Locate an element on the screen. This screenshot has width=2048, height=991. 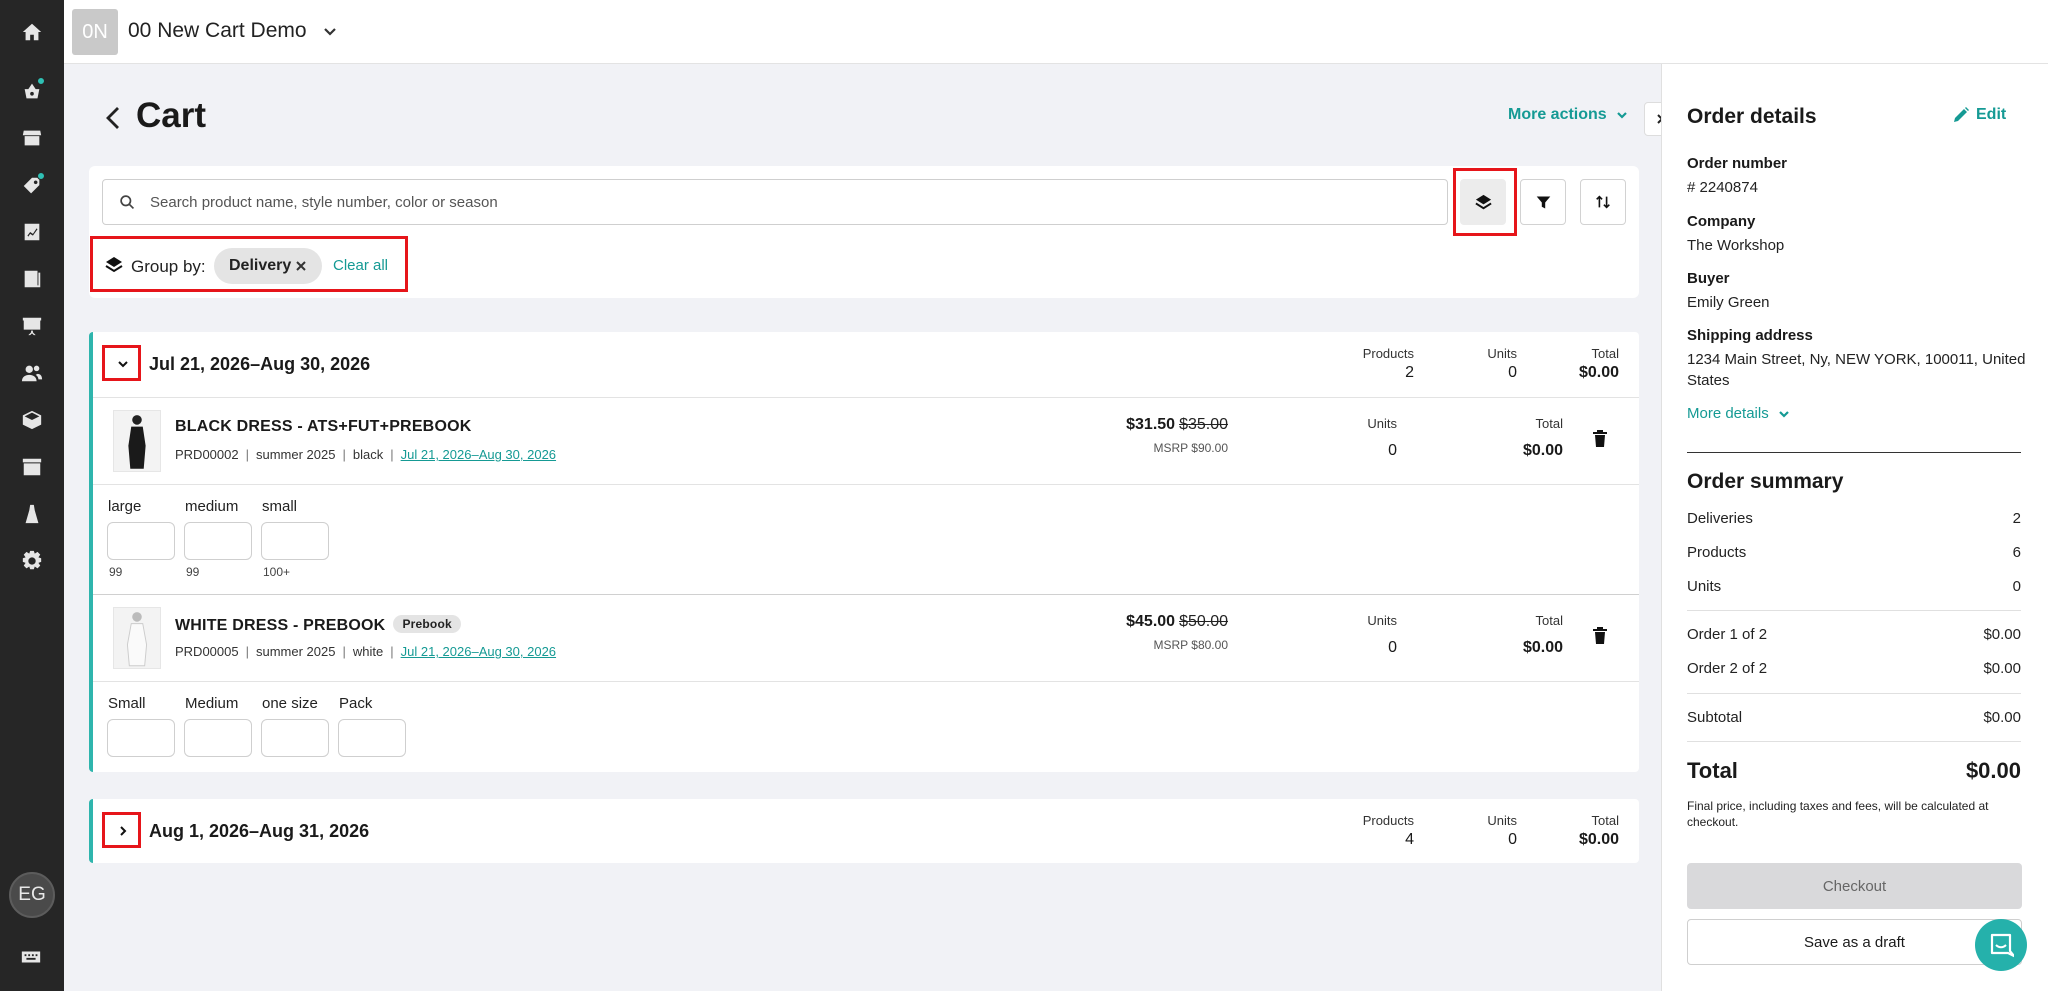
original-price: $35.00 is located at coordinates (1203, 424).